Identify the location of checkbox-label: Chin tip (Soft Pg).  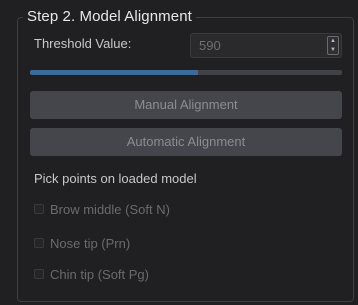
(99, 274).